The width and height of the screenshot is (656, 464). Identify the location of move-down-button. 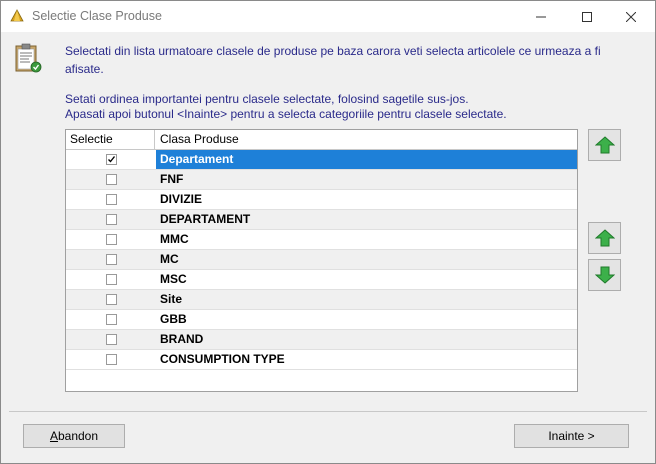
(604, 275).